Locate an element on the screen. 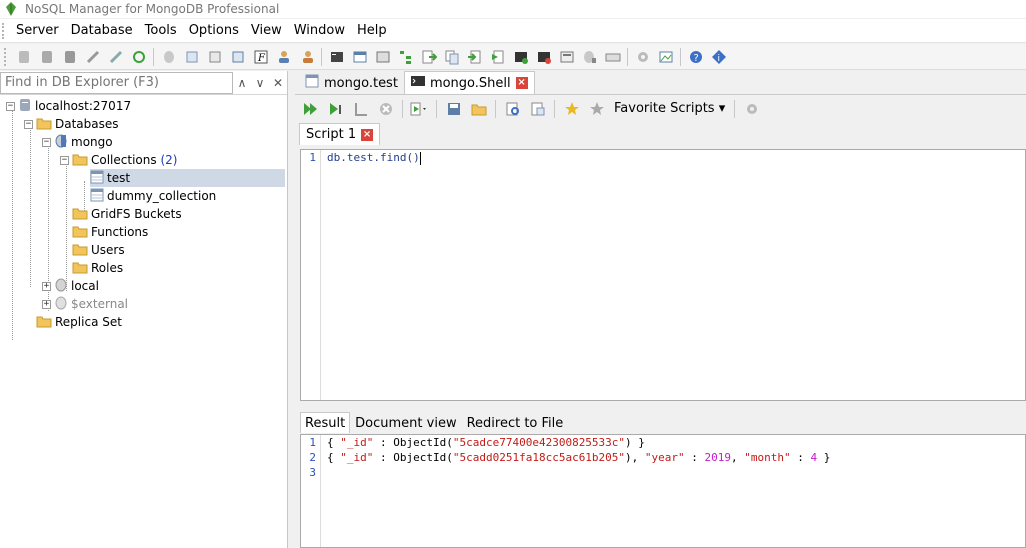 This screenshot has width=1026, height=548. database-stats-icon is located at coordinates (589, 57).